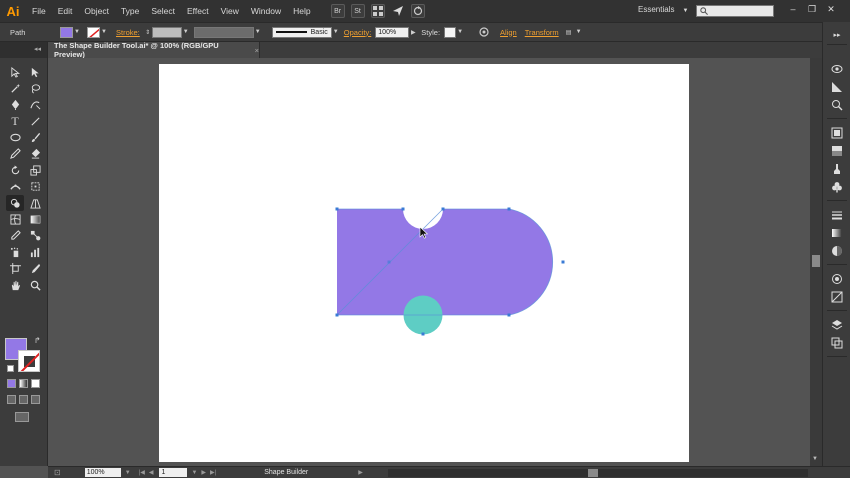 Image resolution: width=850 pixels, height=478 pixels. What do you see at coordinates (39, 11) in the screenshot?
I see `menu-file: File` at bounding box center [39, 11].